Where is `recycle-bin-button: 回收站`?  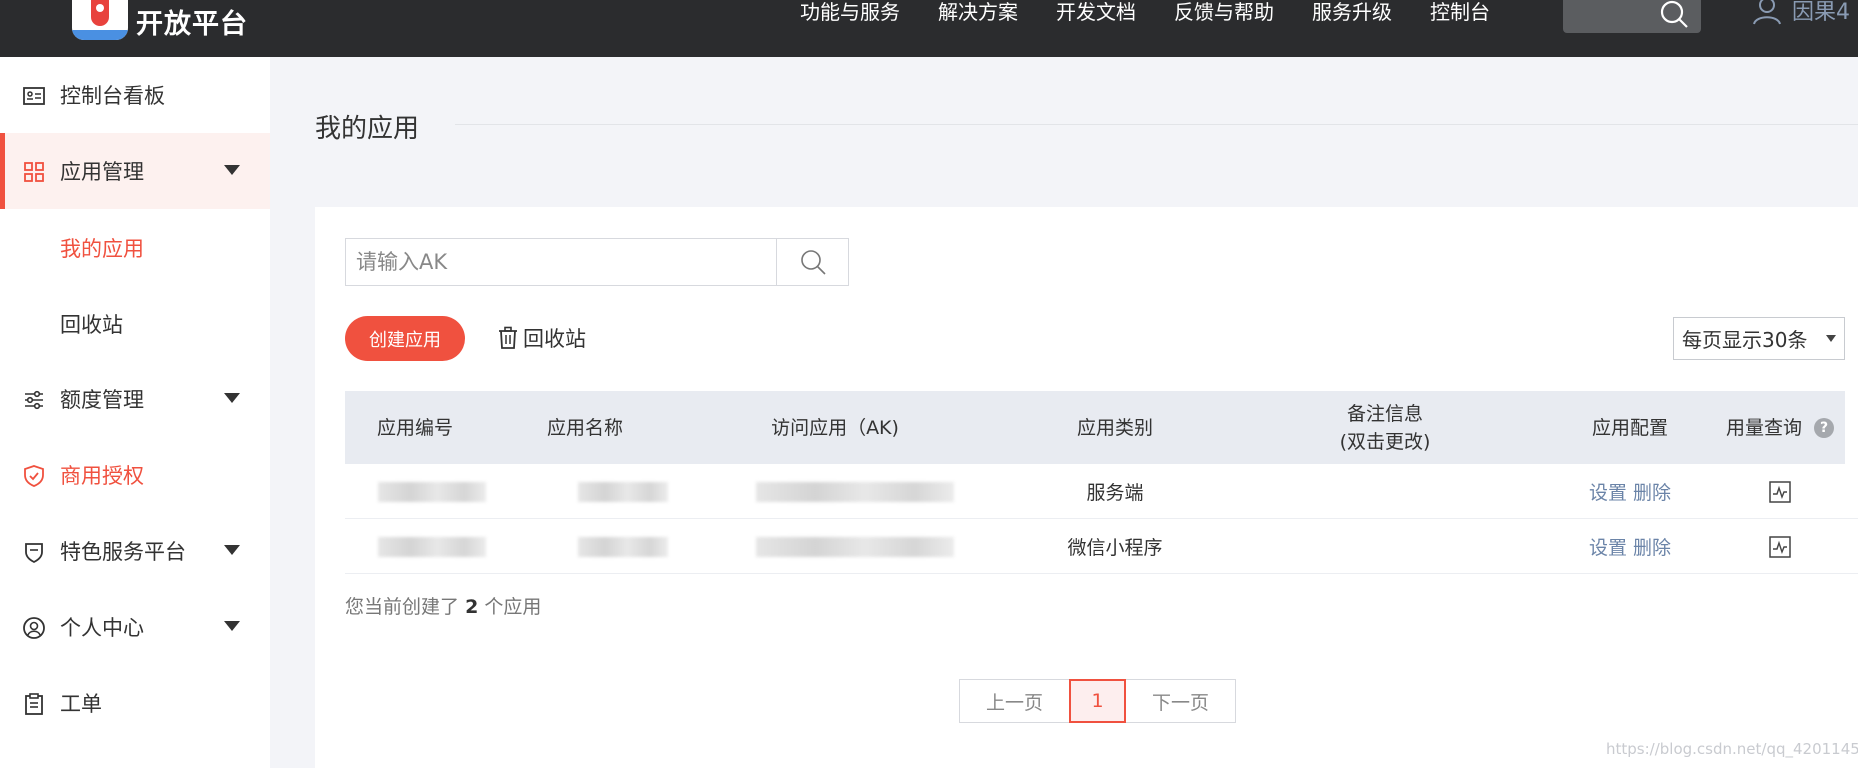 recycle-bin-button: 回收站 is located at coordinates (541, 338).